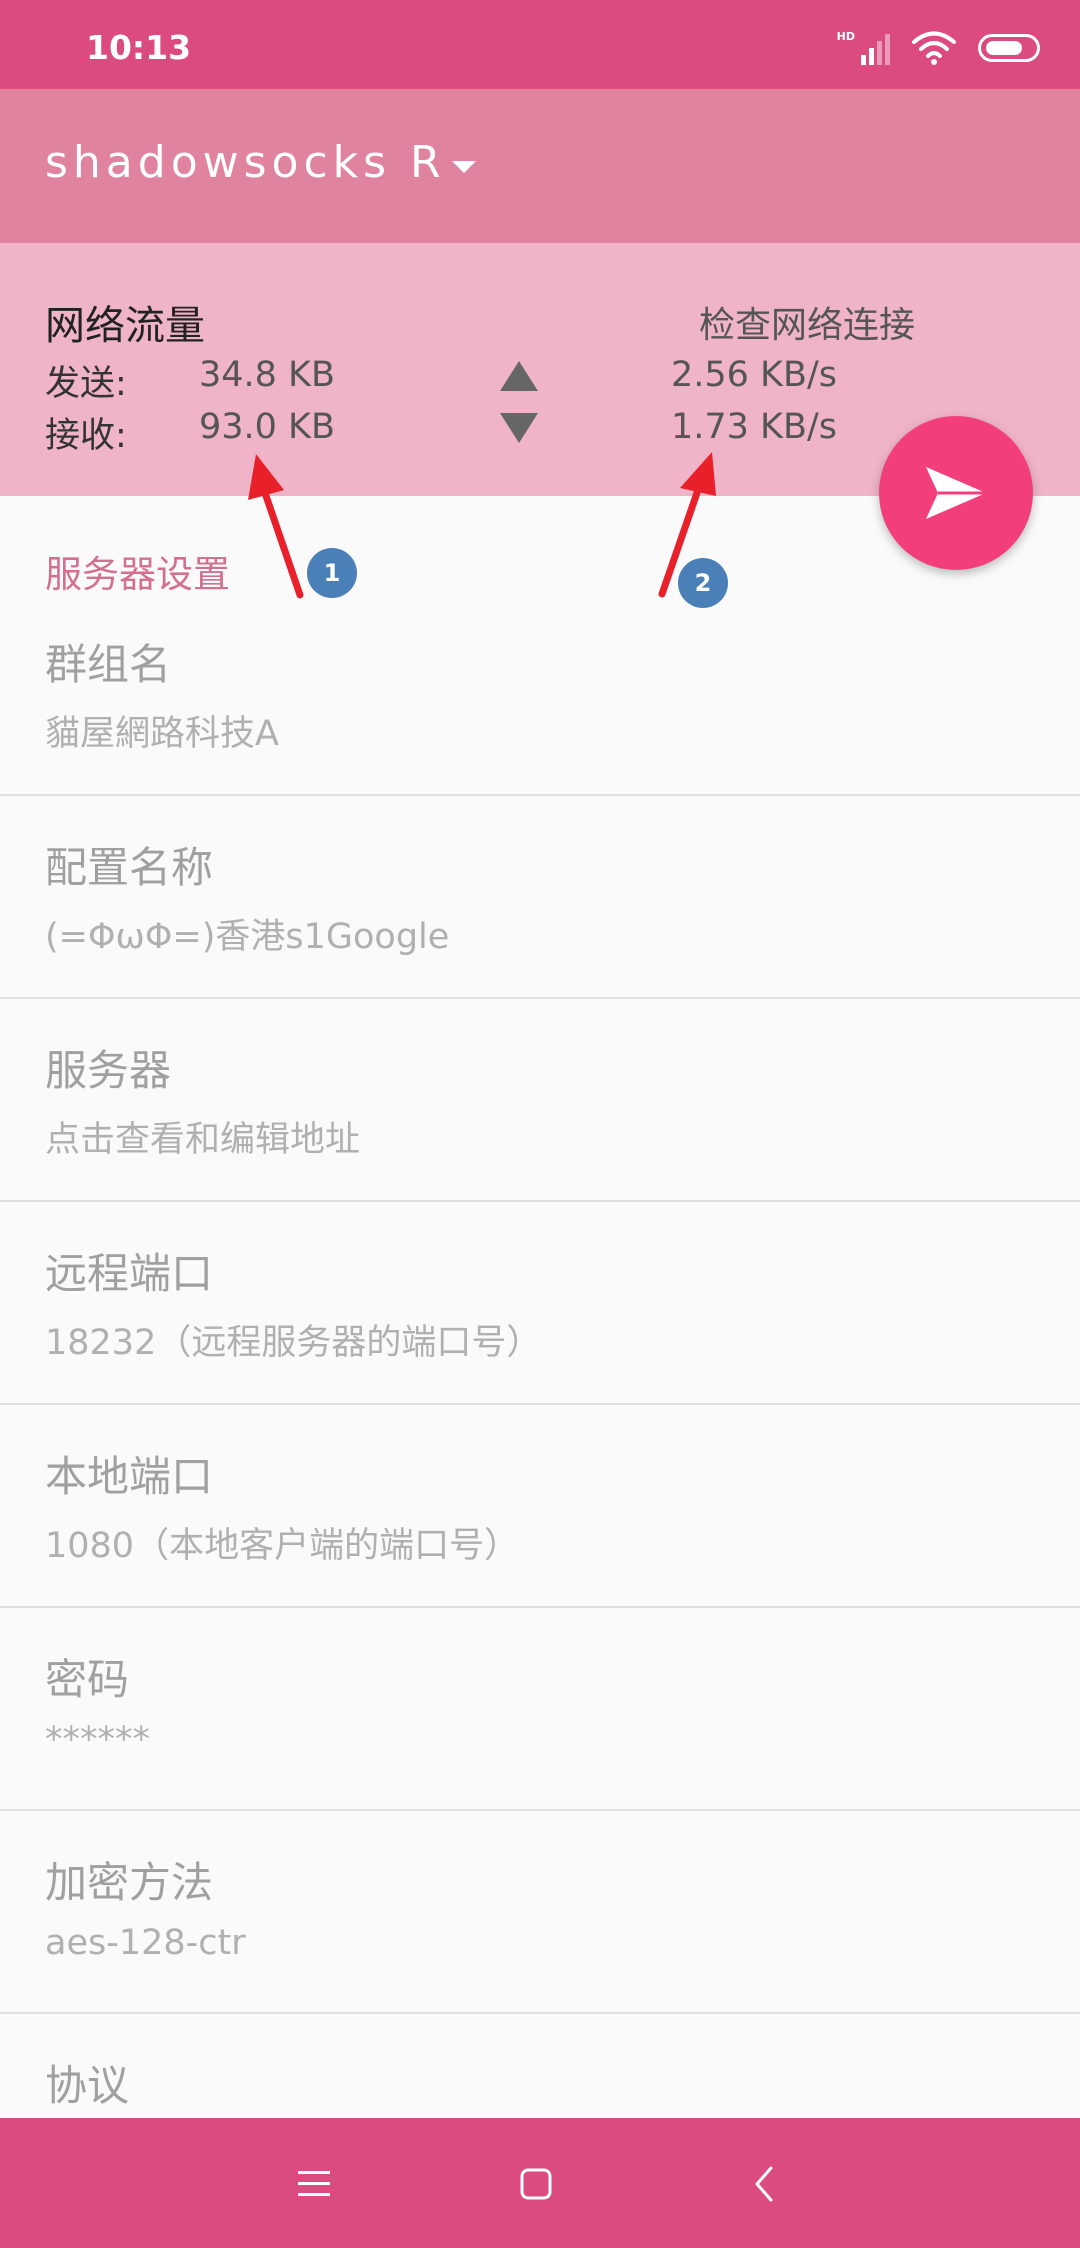 The height and width of the screenshot is (2248, 1080). I want to click on pref-title: 远程端口, so click(129, 1273).